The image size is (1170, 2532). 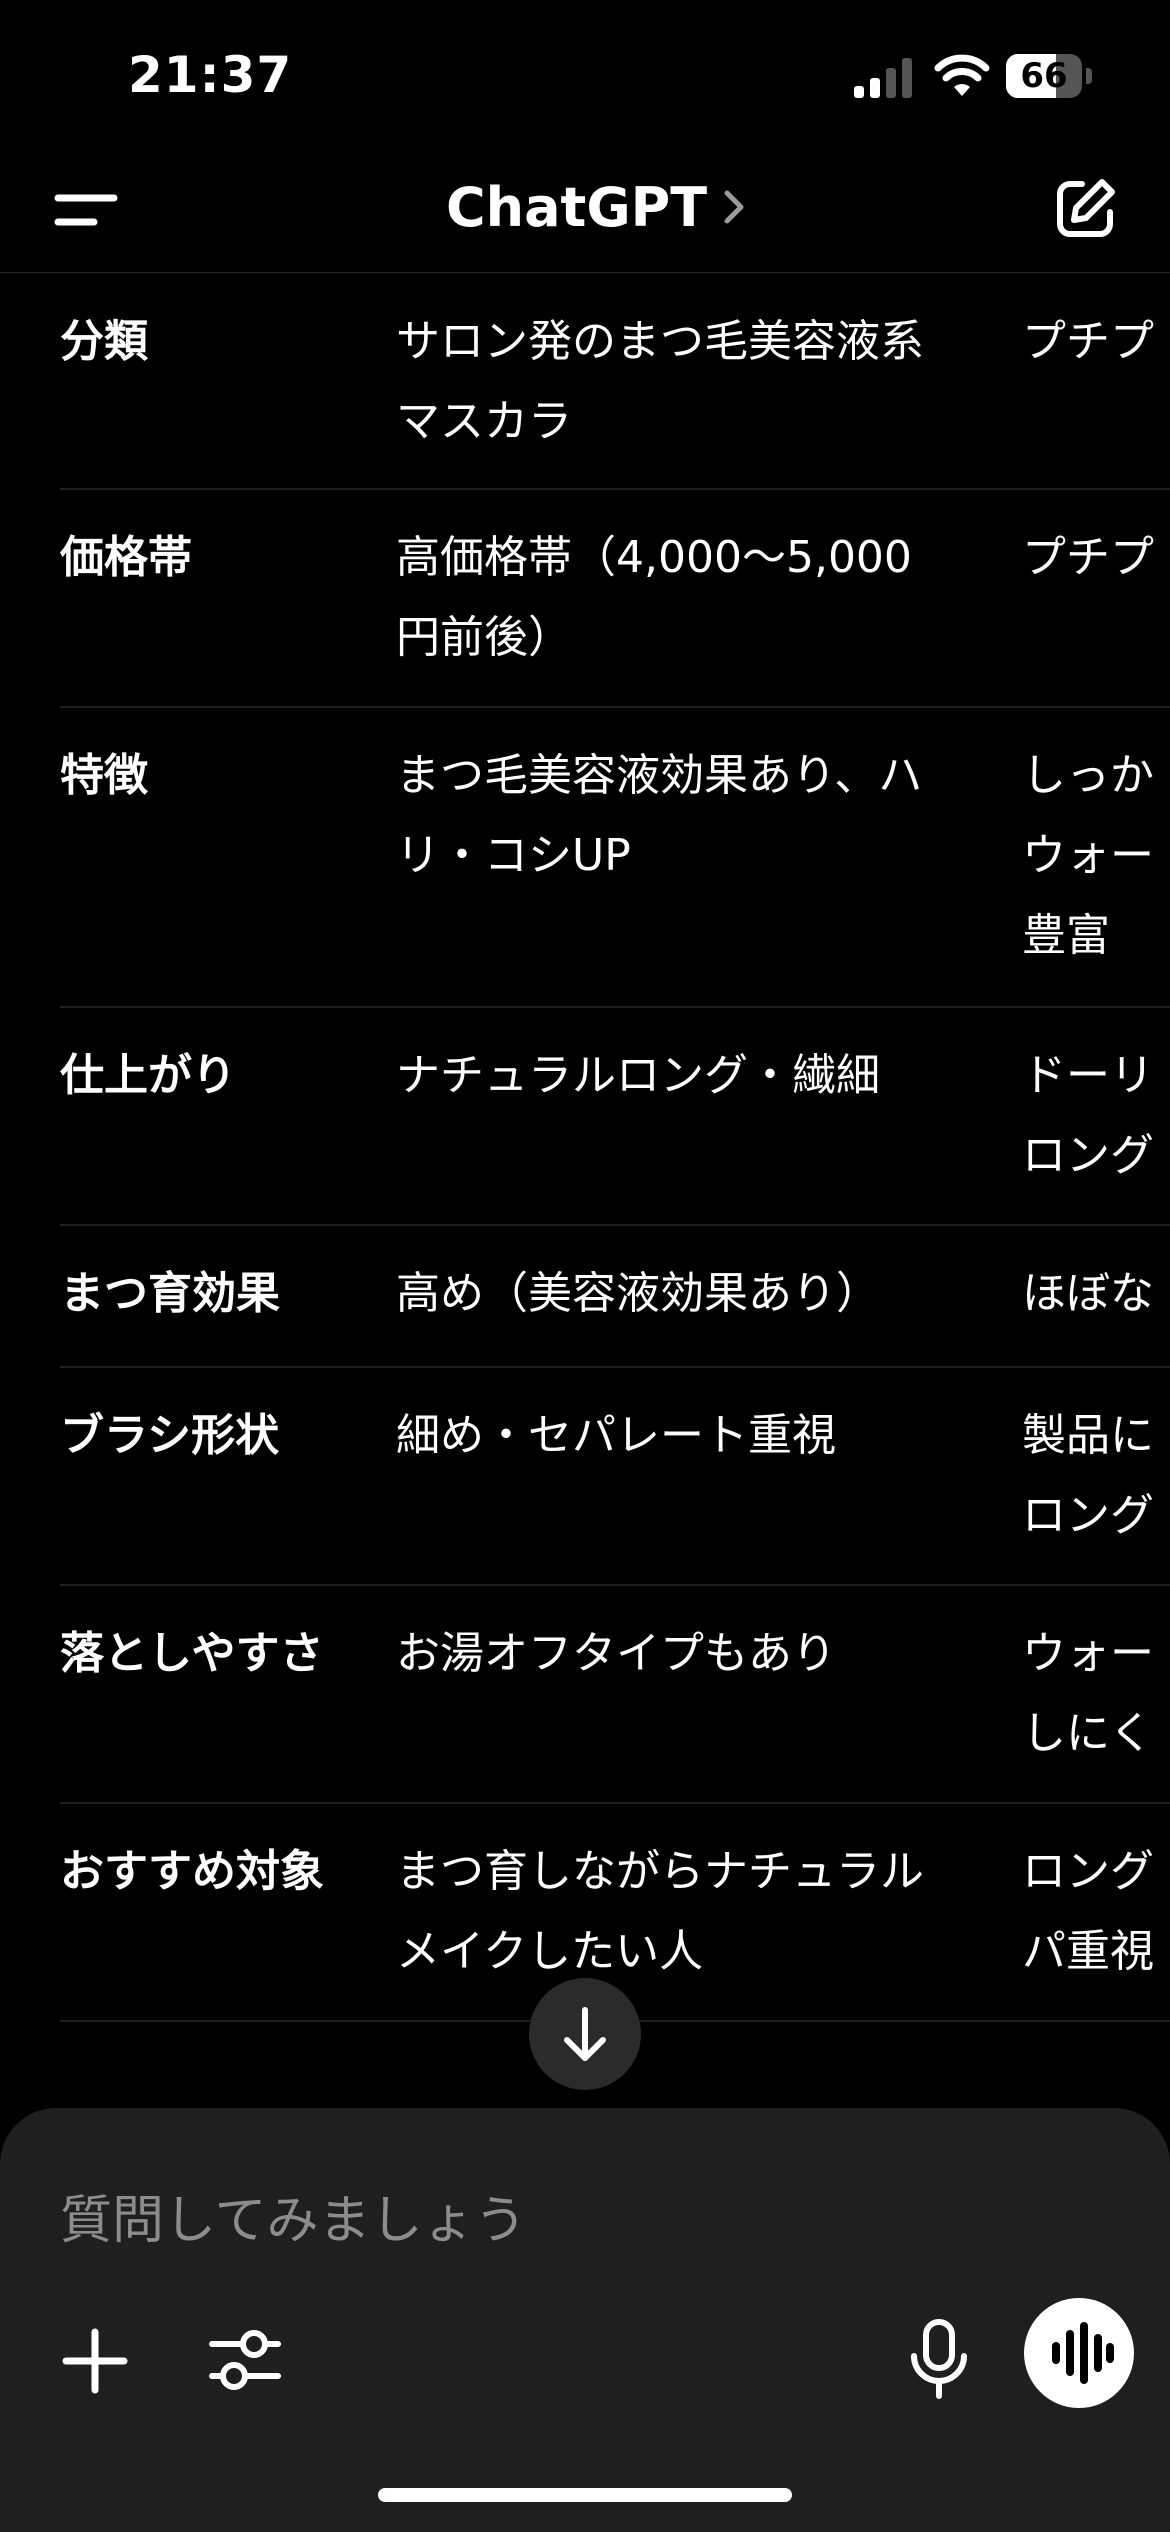 I want to click on cell-column-a: 細め・セパレート重視, so click(x=696, y=1436).